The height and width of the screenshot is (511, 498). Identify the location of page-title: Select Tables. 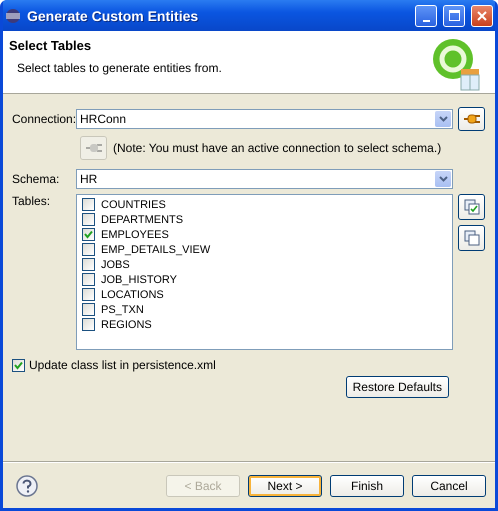
(50, 45).